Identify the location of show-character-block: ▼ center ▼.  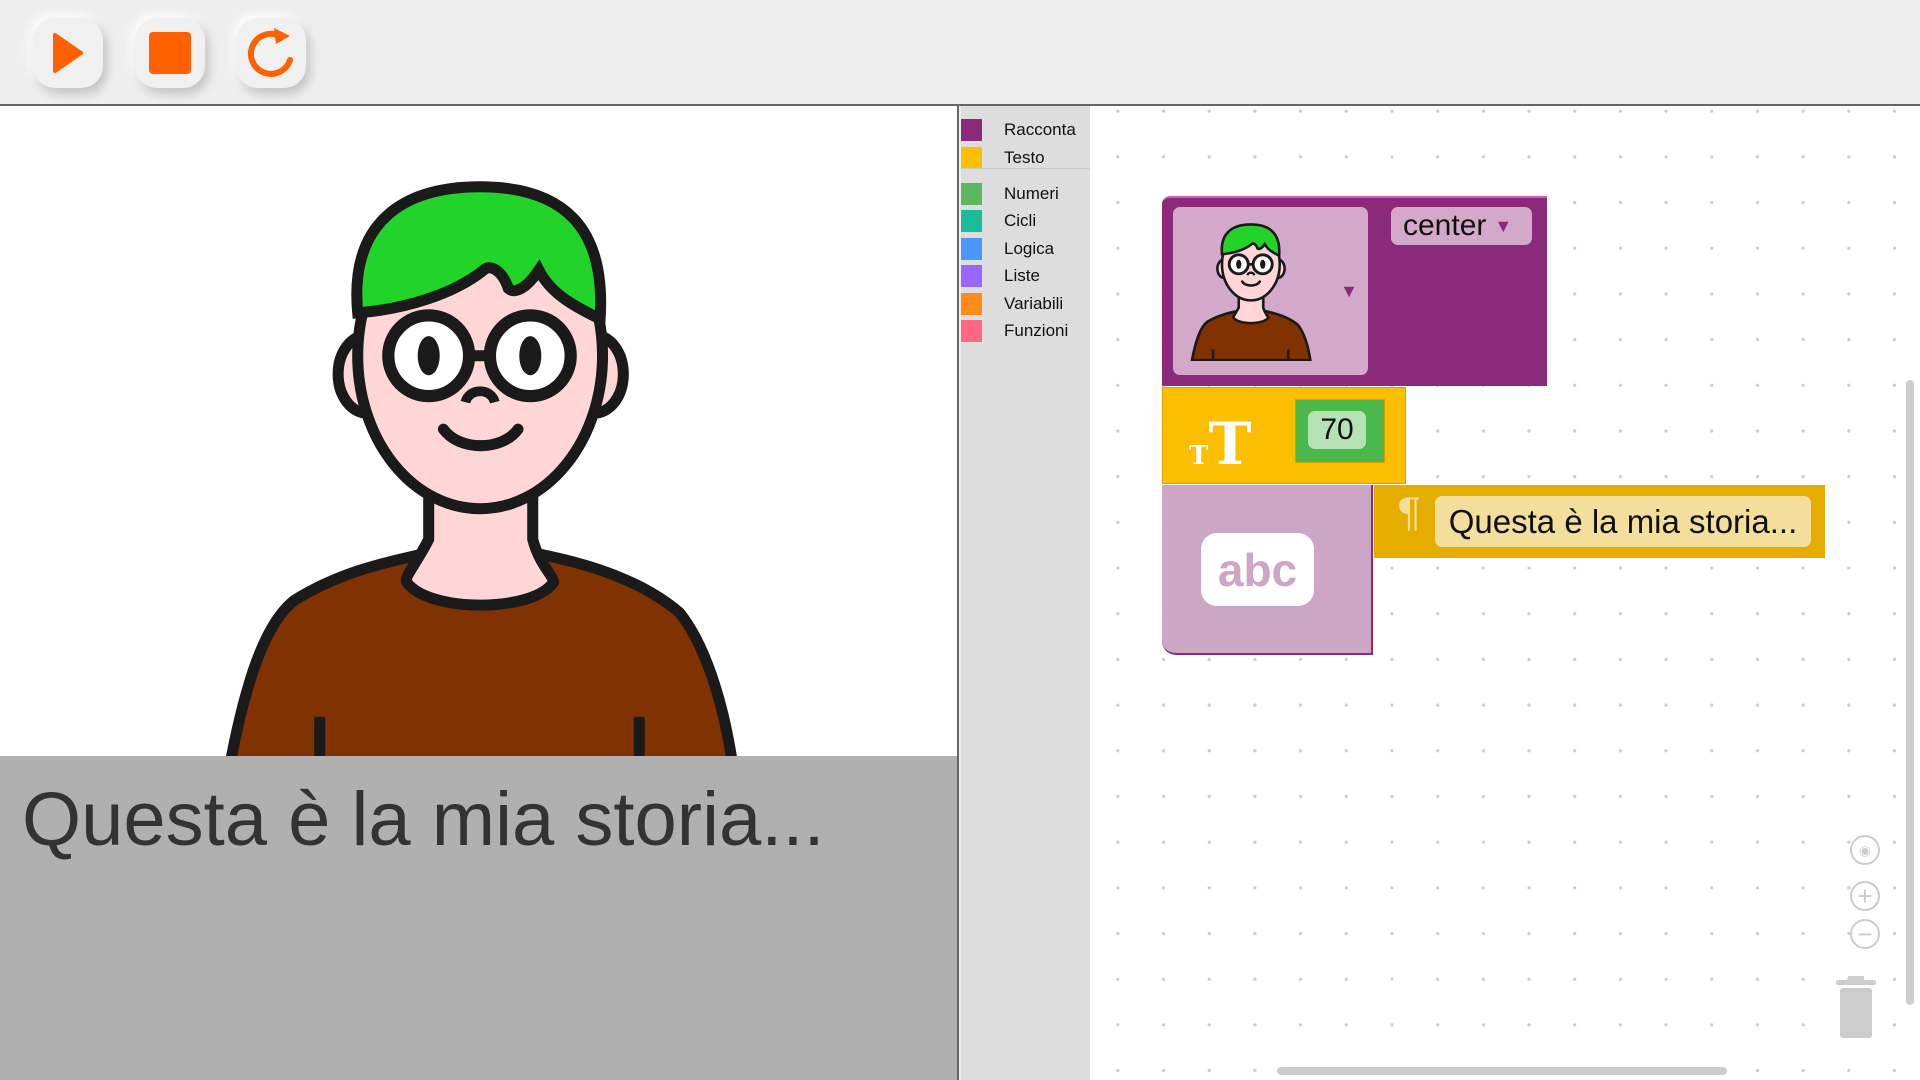
(1354, 291).